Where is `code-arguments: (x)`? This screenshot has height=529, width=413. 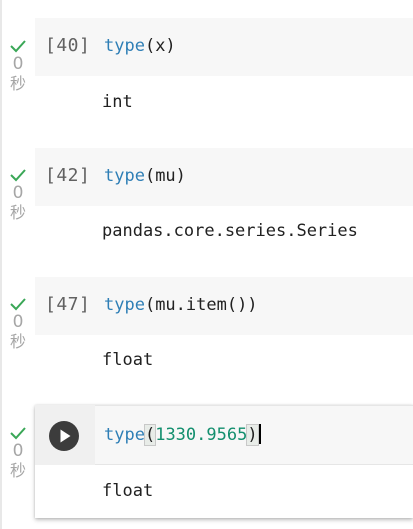 code-arguments: (x) is located at coordinates (160, 46).